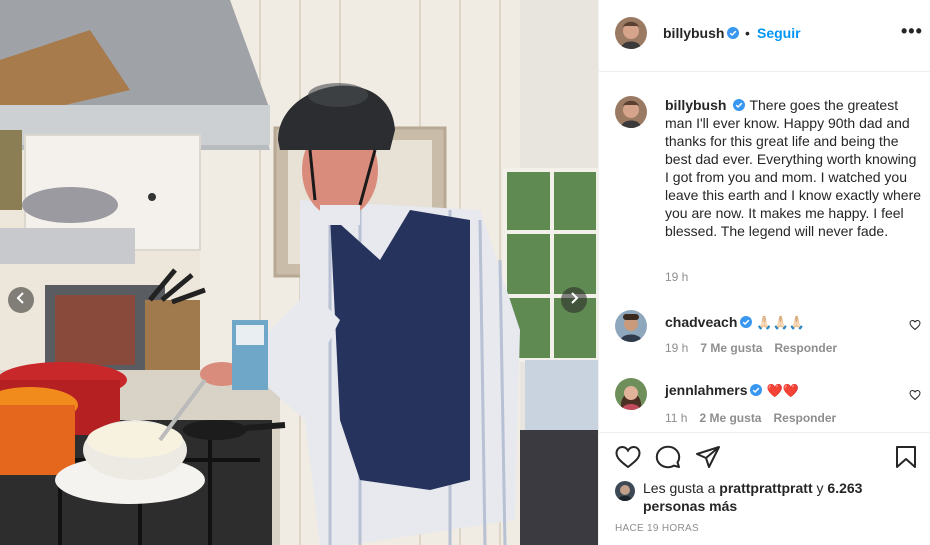 Image resolution: width=930 pixels, height=545 pixels. What do you see at coordinates (906, 459) in the screenshot?
I see `bookmark-icon` at bounding box center [906, 459].